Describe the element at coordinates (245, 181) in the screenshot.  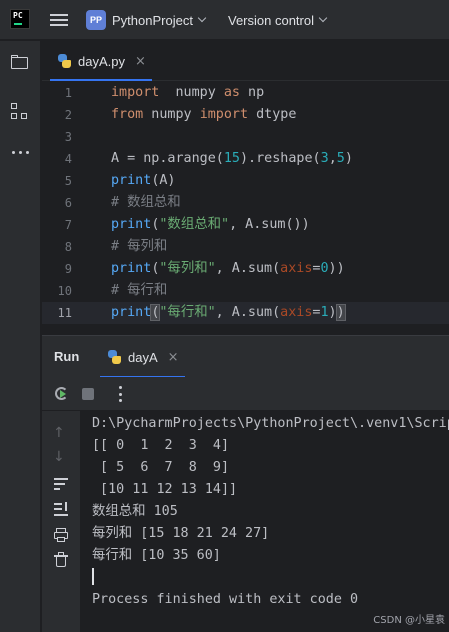
I see `code-line: 5 print(A)` at that location.